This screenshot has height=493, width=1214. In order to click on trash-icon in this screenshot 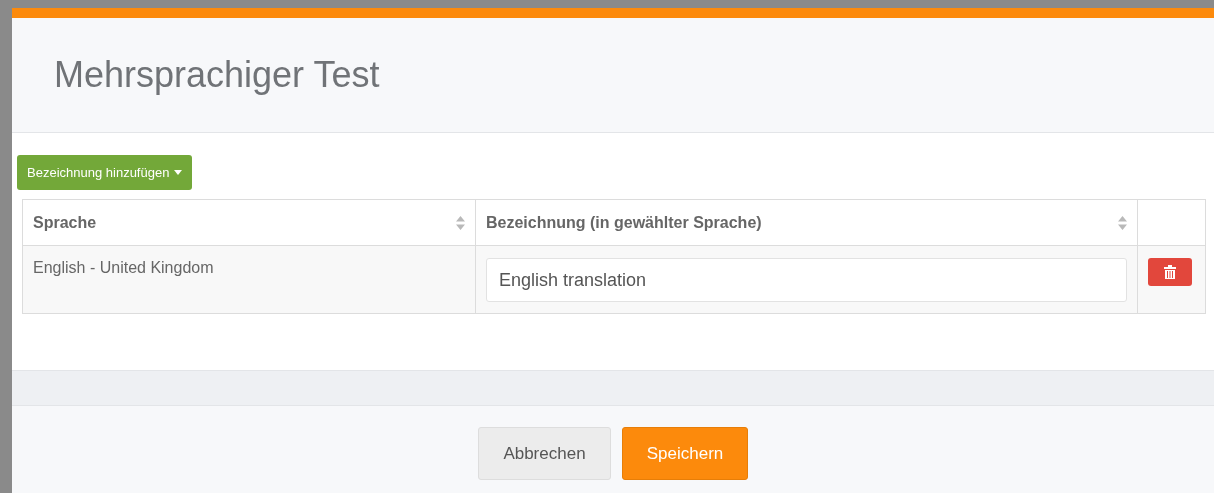, I will do `click(1170, 272)`.